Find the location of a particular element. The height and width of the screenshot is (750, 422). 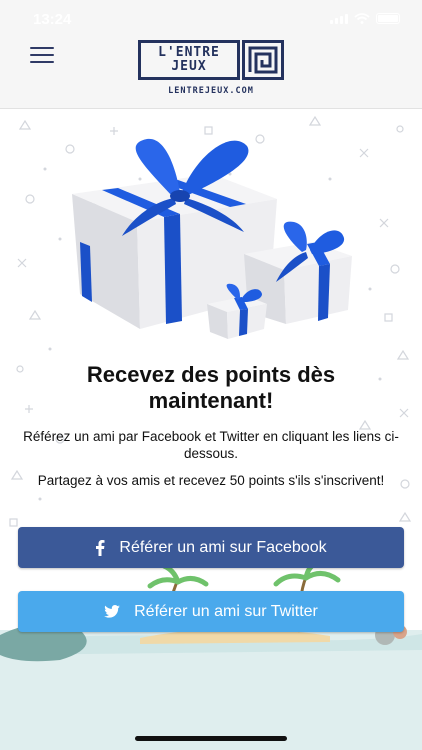

logo-line-1: L'ENTRE is located at coordinates (189, 52).